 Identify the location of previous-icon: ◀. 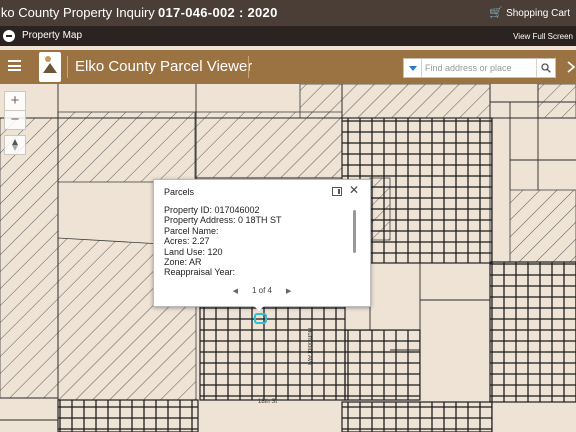
(235, 291).